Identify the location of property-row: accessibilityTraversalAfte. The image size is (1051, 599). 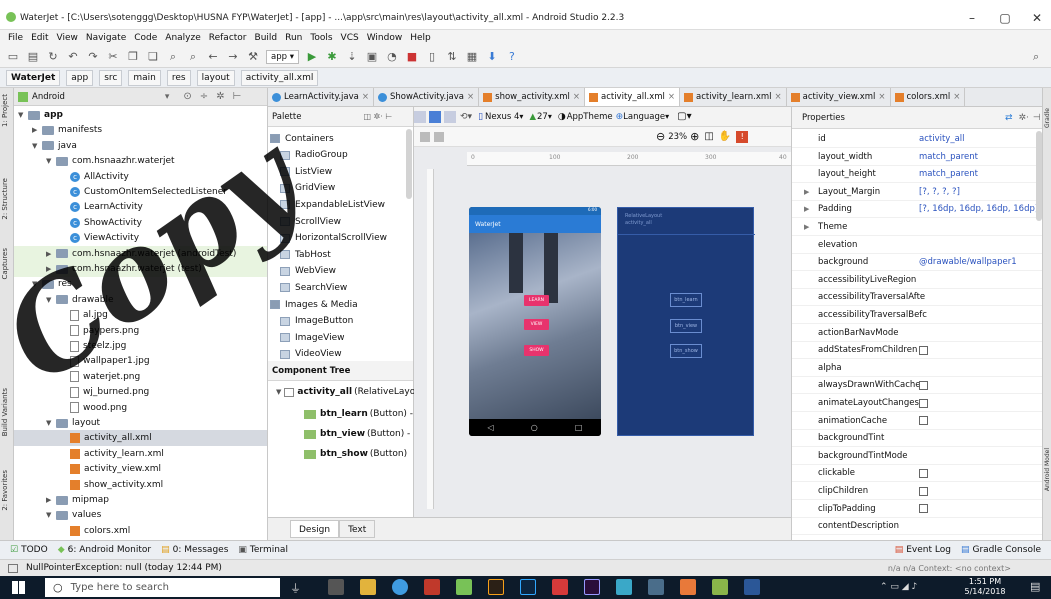
(917, 298).